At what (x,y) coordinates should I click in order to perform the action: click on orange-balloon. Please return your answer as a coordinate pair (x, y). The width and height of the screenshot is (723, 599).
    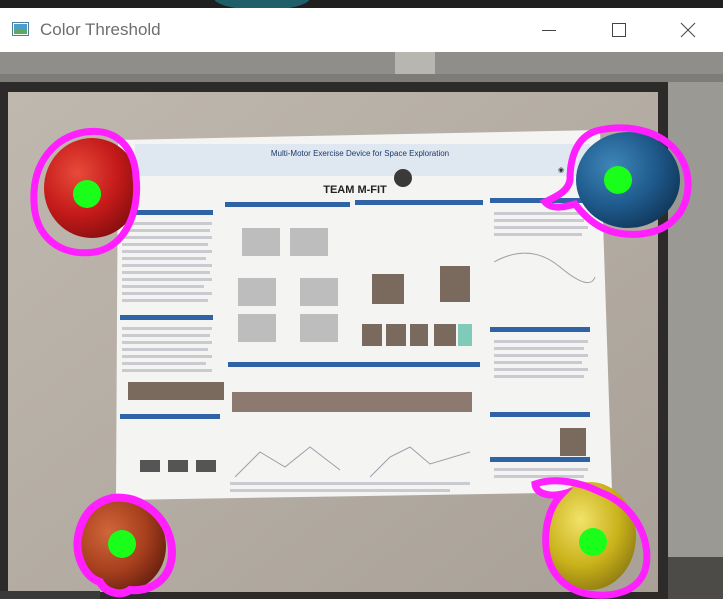
    Looking at the image, I should click on (125, 545).